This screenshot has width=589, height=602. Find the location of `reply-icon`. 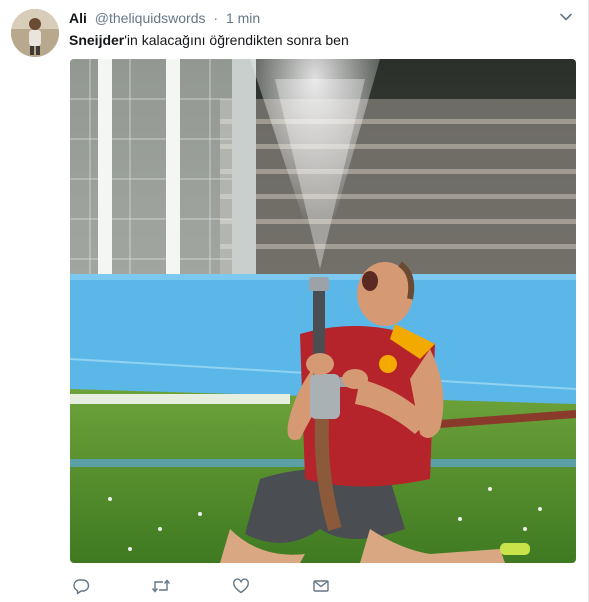

reply-icon is located at coordinates (81, 587).